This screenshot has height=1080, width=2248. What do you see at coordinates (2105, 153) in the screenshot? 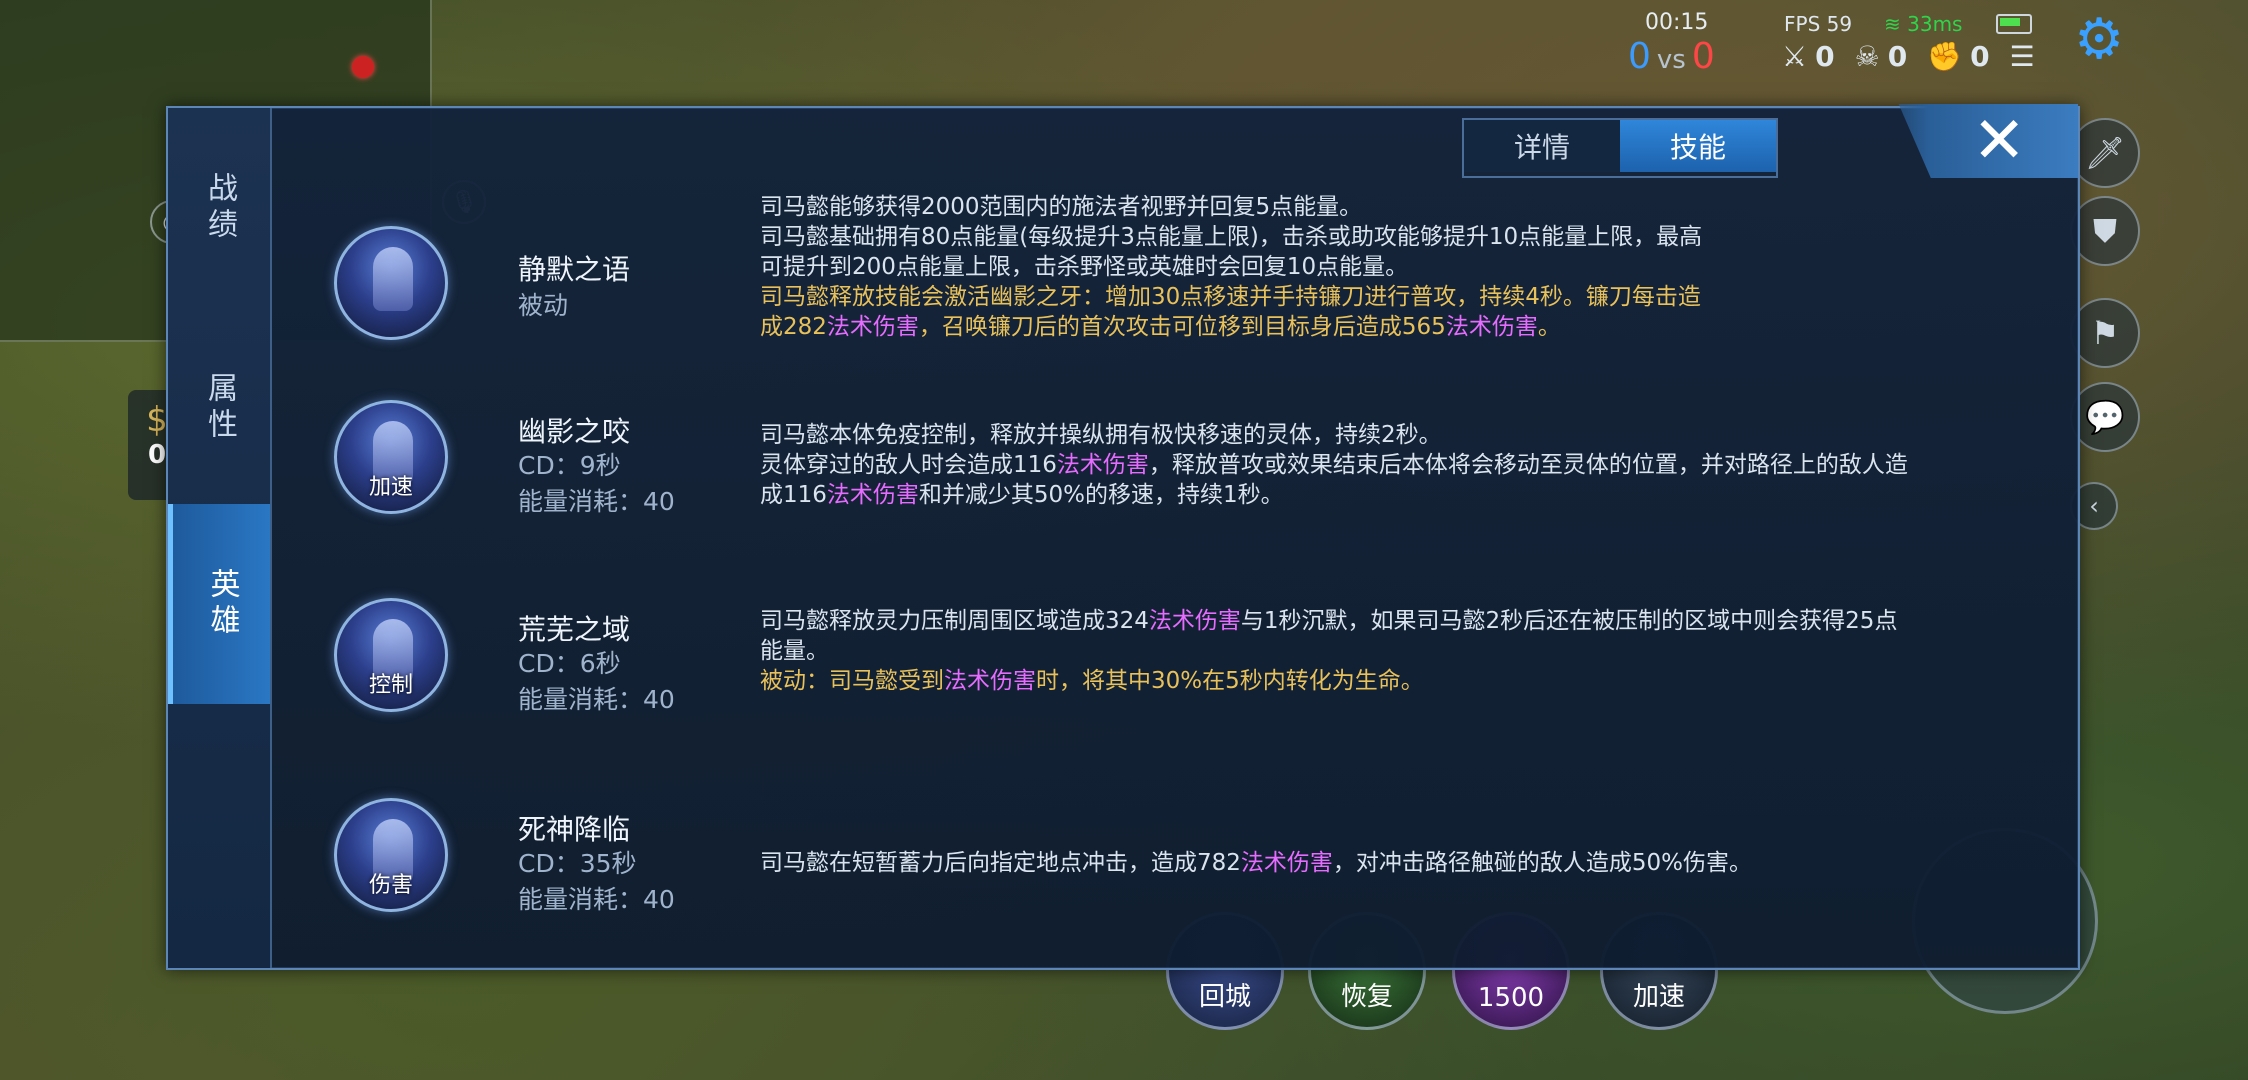
I see `attack-mode-icon: 🗡` at bounding box center [2105, 153].